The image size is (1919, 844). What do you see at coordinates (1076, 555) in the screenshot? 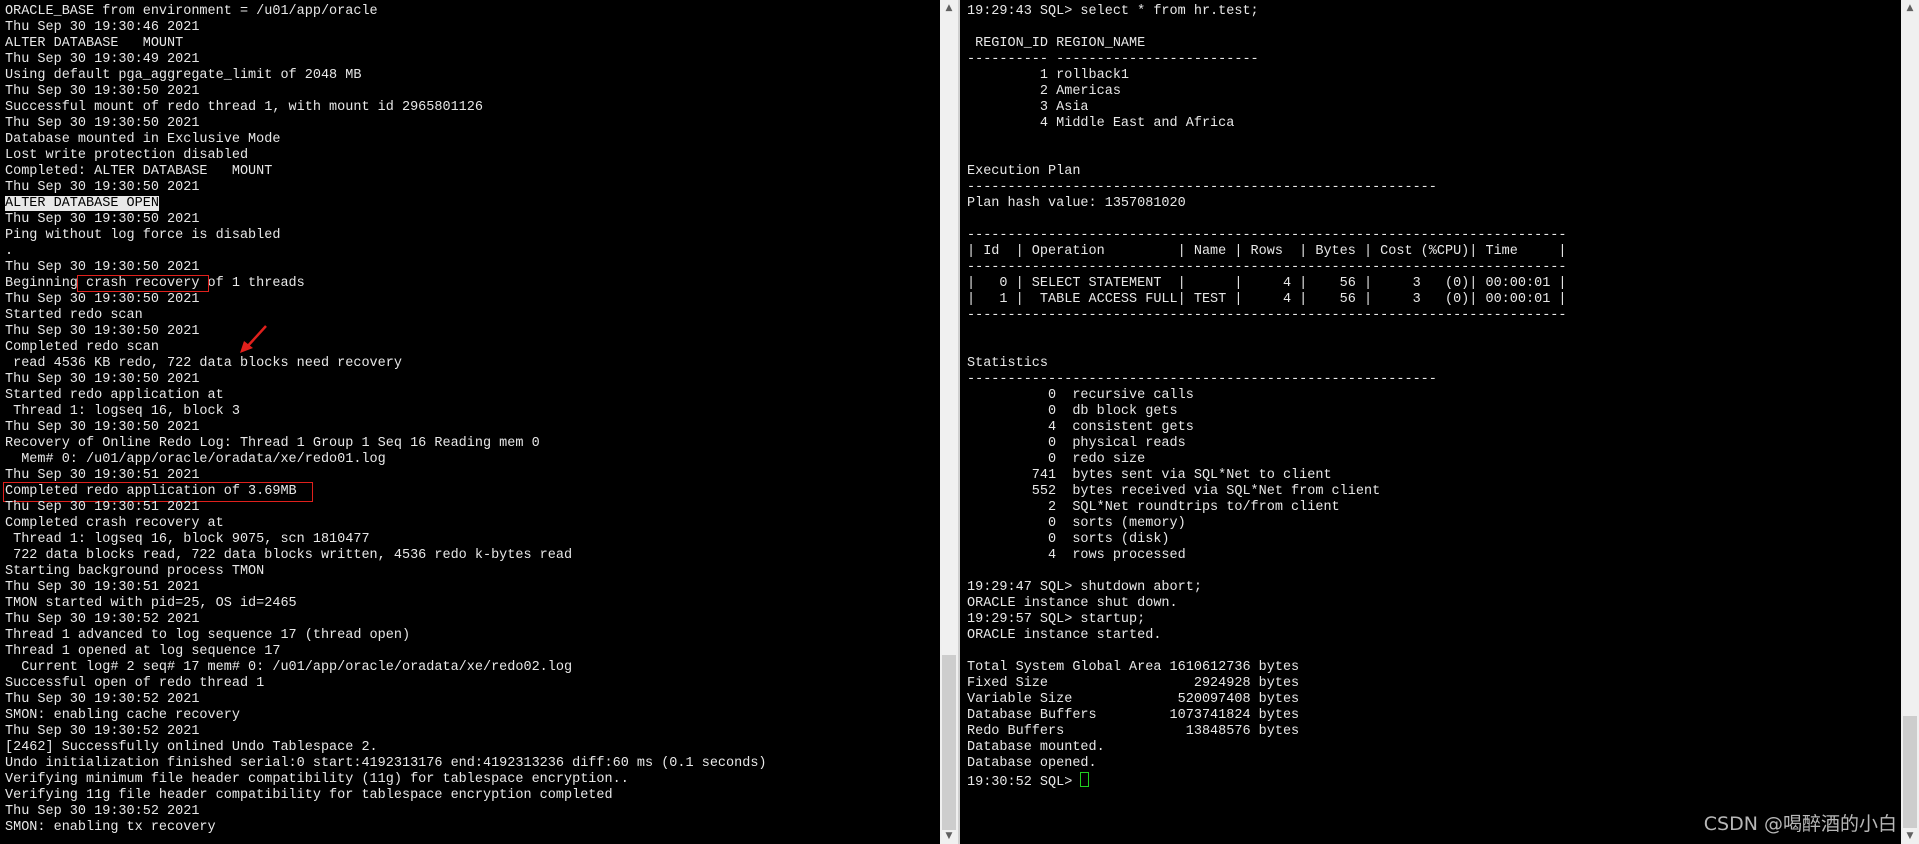
I see `terminal-line: 4 rows processed` at bounding box center [1076, 555].